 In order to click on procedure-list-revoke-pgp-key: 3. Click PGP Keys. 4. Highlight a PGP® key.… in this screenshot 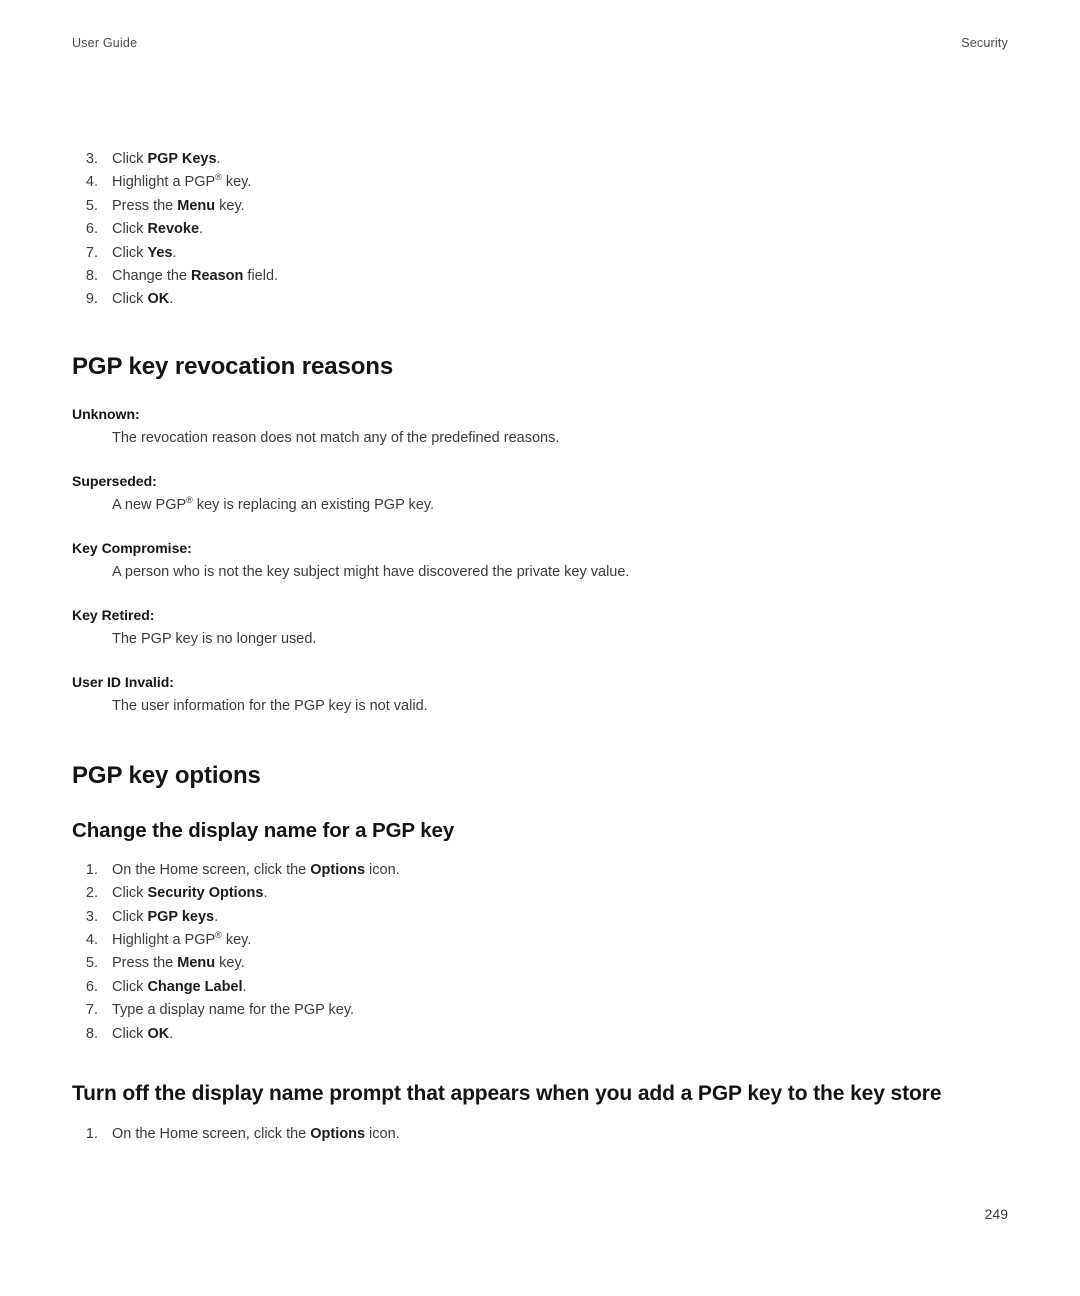, I will do `click(540, 230)`.